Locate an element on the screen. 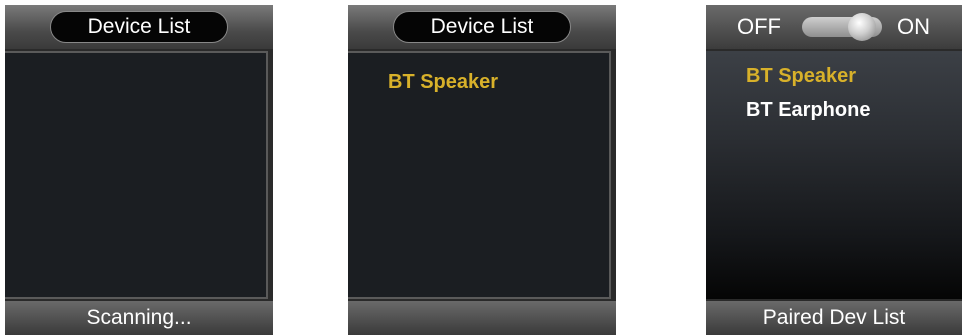  toggle-off-label: OFF is located at coordinates (759, 26).